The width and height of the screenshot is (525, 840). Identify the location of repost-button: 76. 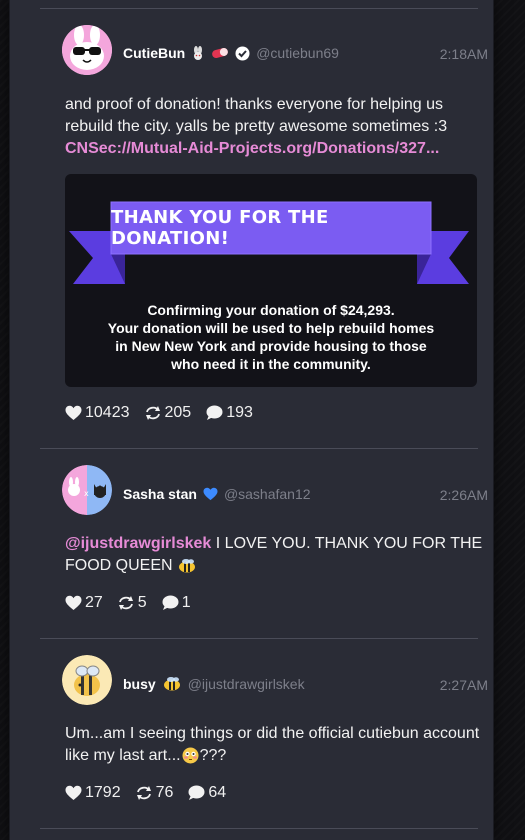
(154, 793).